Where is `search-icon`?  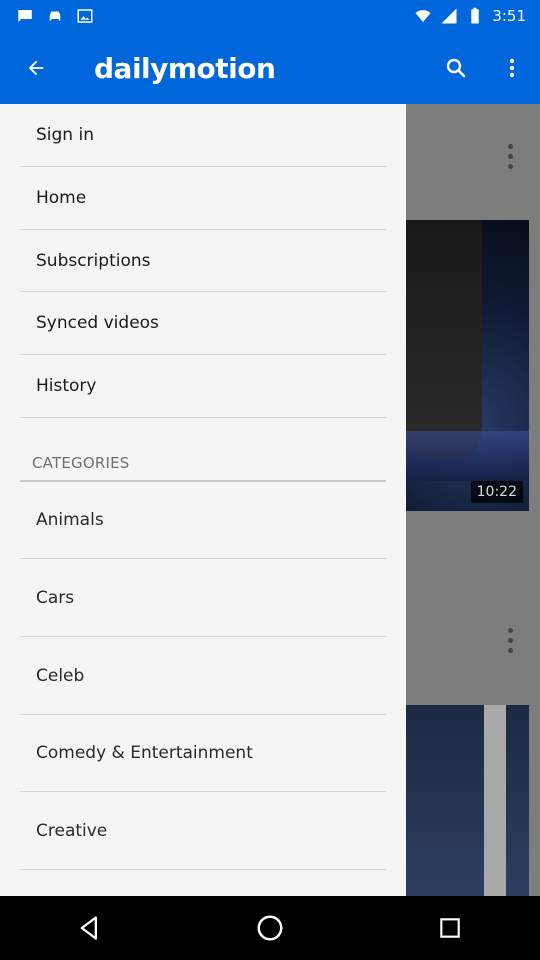
search-icon is located at coordinates (456, 68).